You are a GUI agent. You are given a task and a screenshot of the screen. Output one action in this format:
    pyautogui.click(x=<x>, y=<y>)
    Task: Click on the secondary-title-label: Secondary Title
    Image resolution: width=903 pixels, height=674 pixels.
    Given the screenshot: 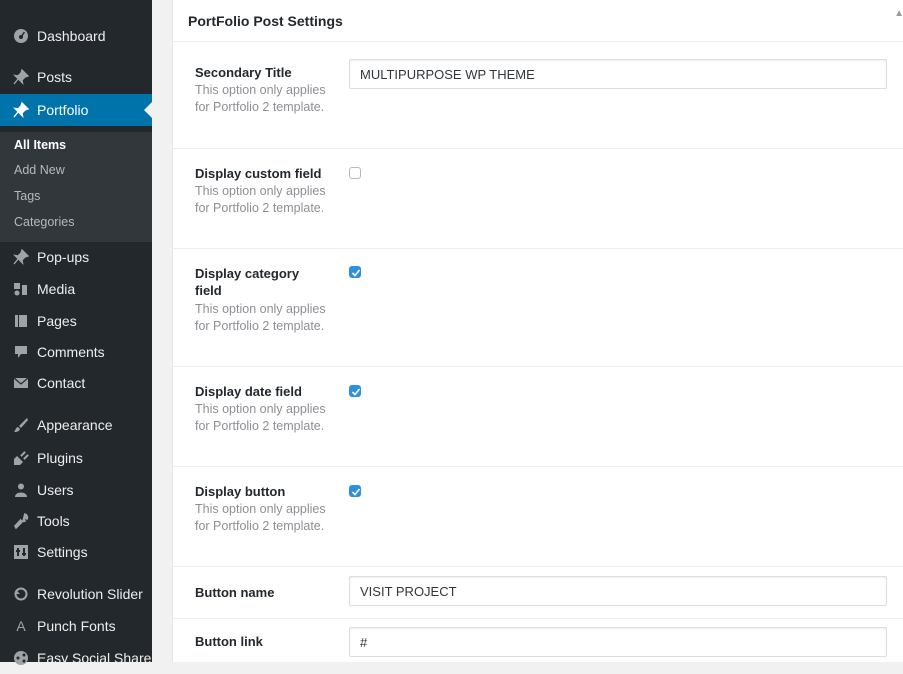 What is the action you would take?
    pyautogui.click(x=243, y=72)
    